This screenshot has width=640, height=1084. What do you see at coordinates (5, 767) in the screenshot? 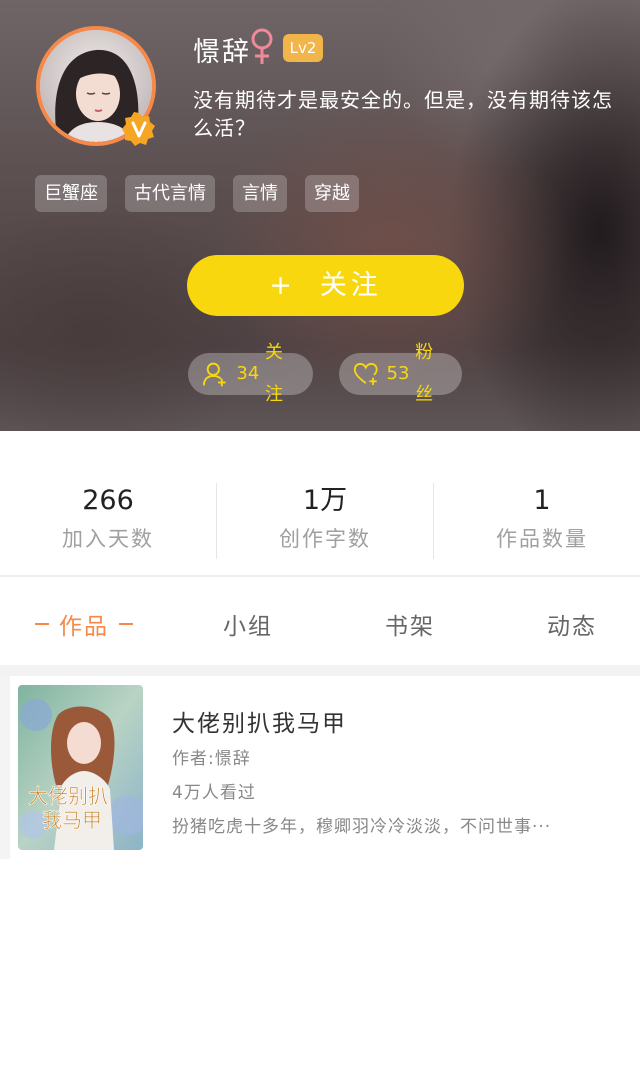
I see `list-gutter` at bounding box center [5, 767].